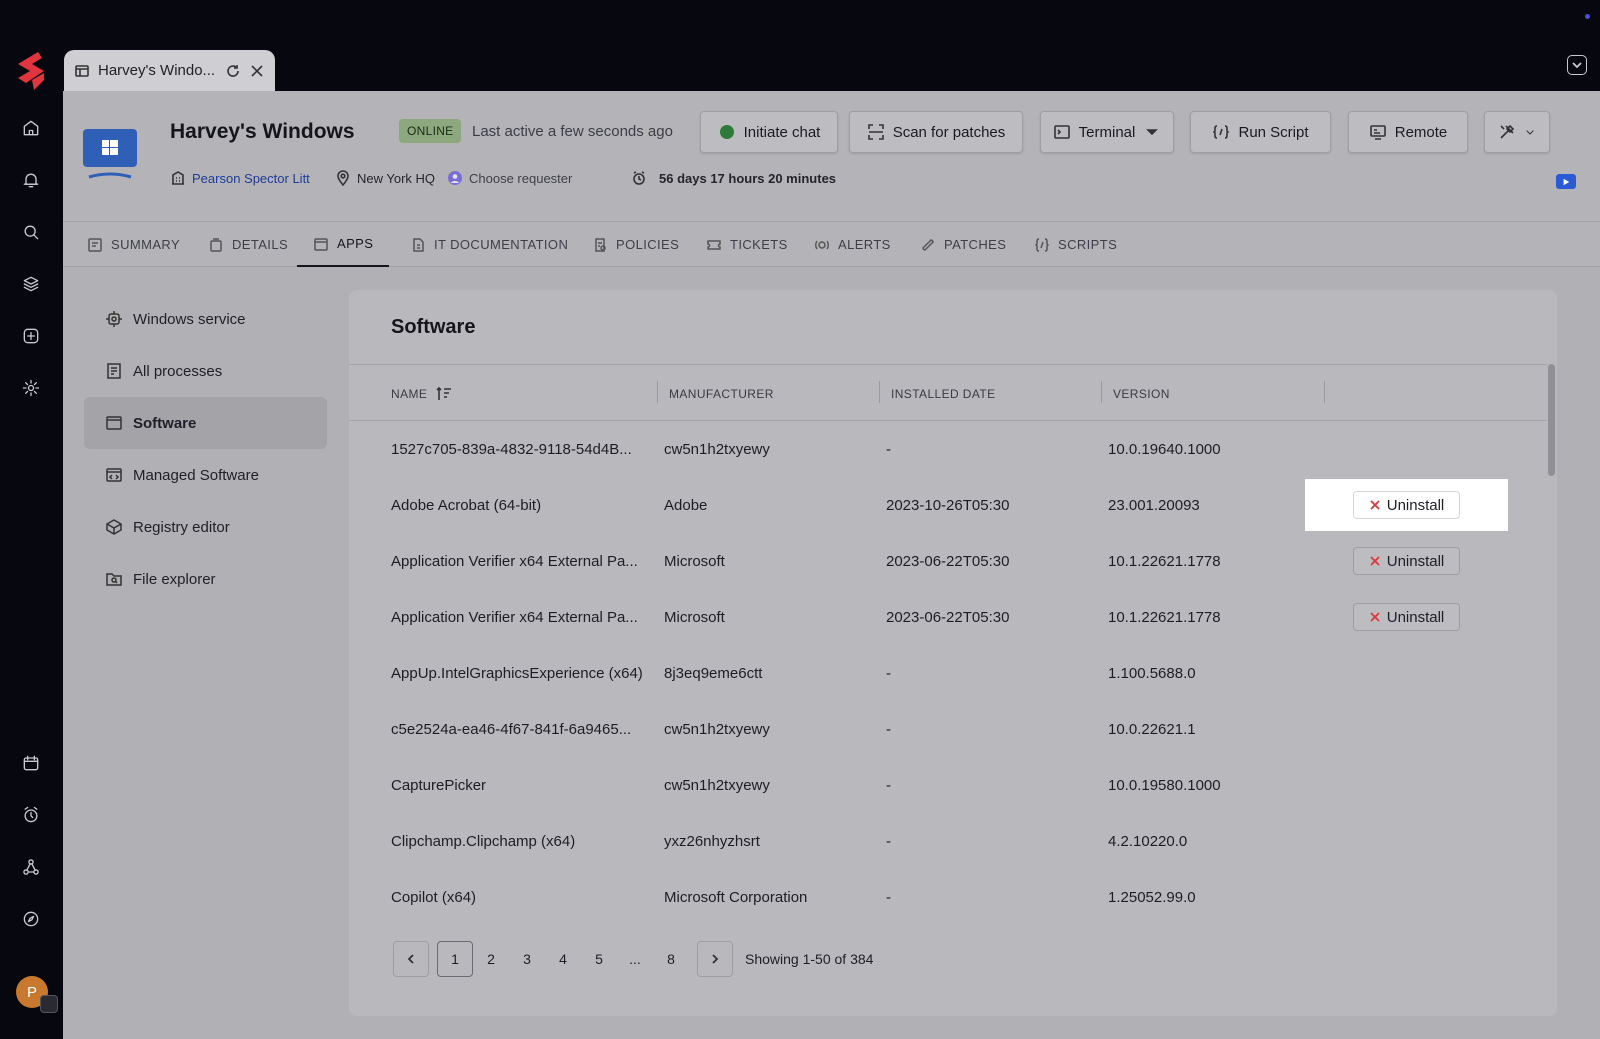  What do you see at coordinates (1421, 132) in the screenshot?
I see `remote-label: Remote` at bounding box center [1421, 132].